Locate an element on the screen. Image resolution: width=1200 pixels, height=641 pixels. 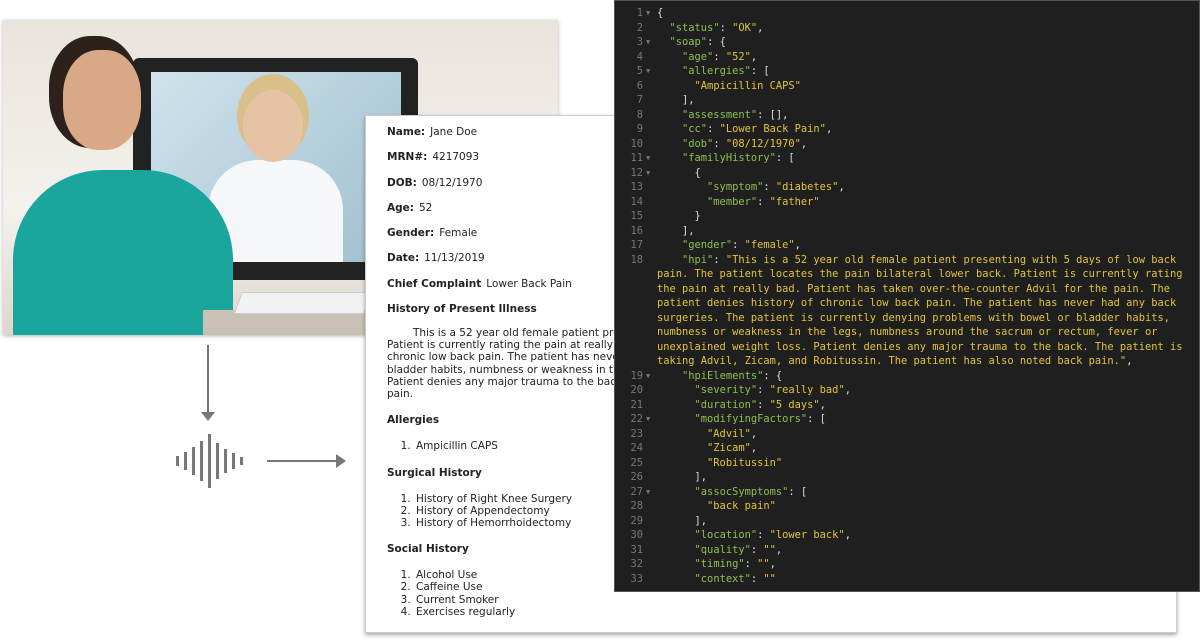
json-key: "hpi" is located at coordinates (698, 259).